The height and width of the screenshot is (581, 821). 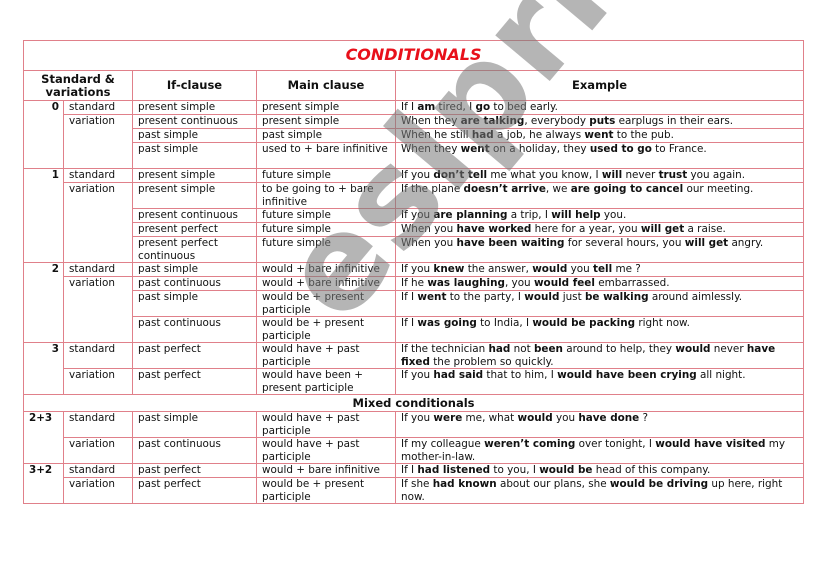 I want to click on example-text: embarrassed., so click(x=632, y=283).